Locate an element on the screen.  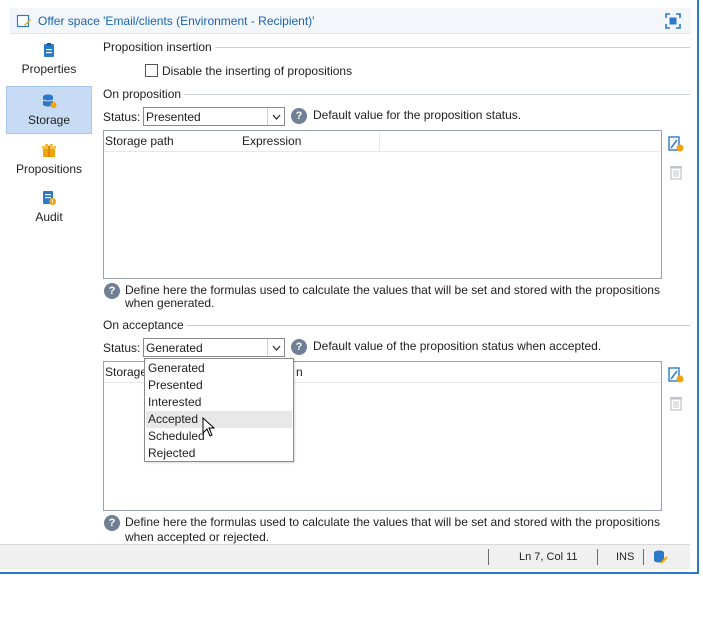
insert-mode: INS is located at coordinates (625, 557).